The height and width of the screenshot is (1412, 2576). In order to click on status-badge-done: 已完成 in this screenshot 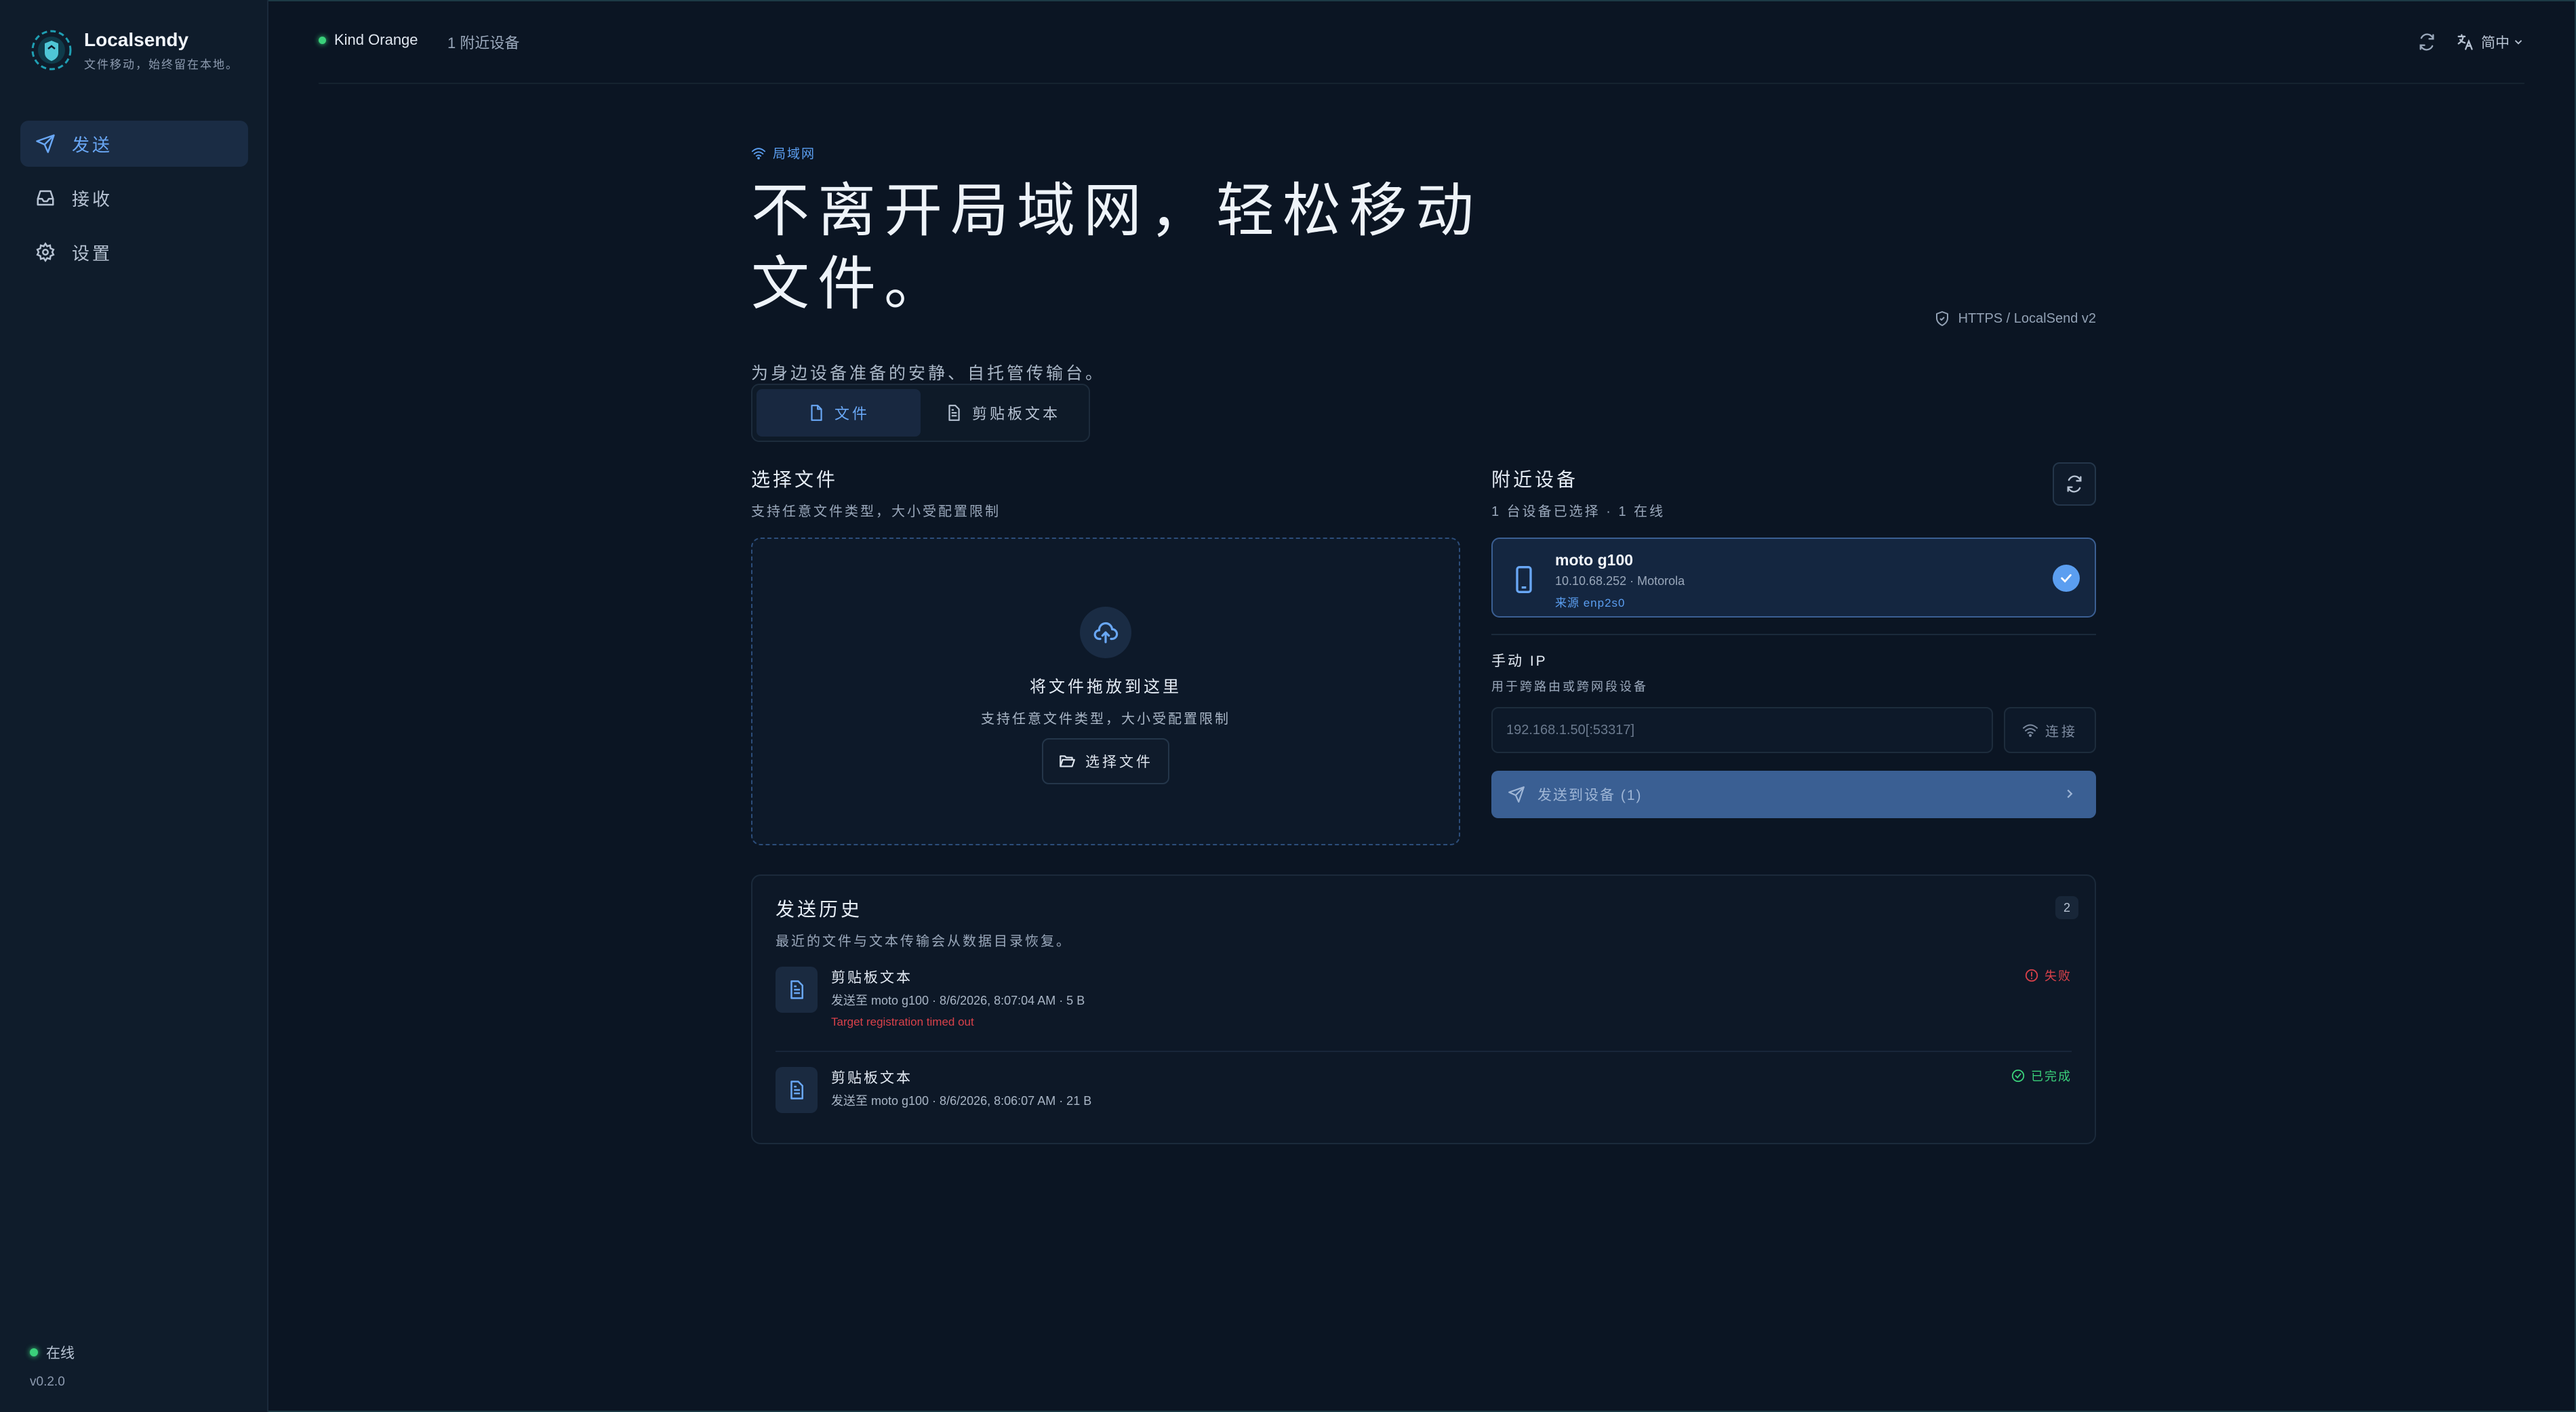, I will do `click(2041, 1076)`.